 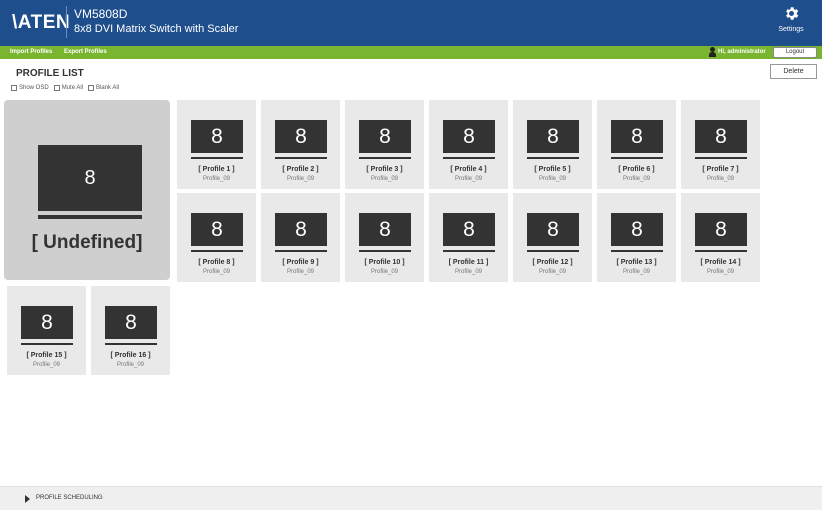 What do you see at coordinates (793, 71) in the screenshot?
I see `delete-button: Delete` at bounding box center [793, 71].